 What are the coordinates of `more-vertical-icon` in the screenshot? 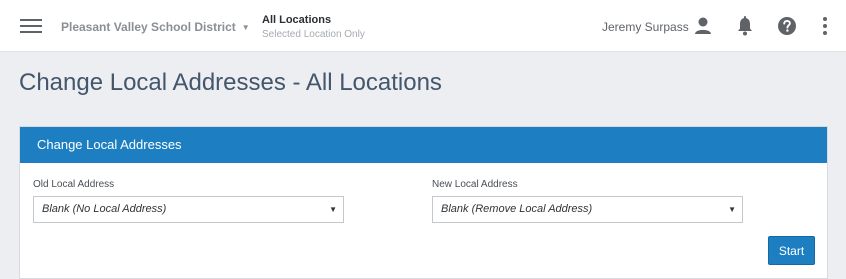 It's located at (825, 26).